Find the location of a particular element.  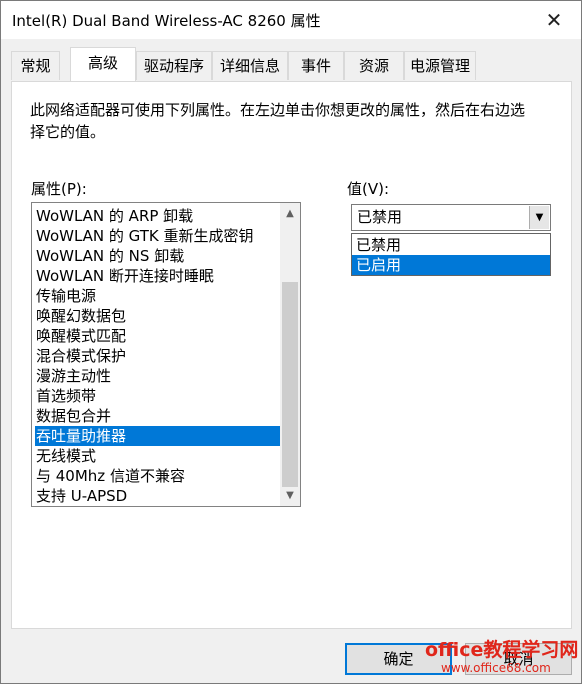

list-item: WoWLAN 的 ARP 卸载 is located at coordinates (114, 216).